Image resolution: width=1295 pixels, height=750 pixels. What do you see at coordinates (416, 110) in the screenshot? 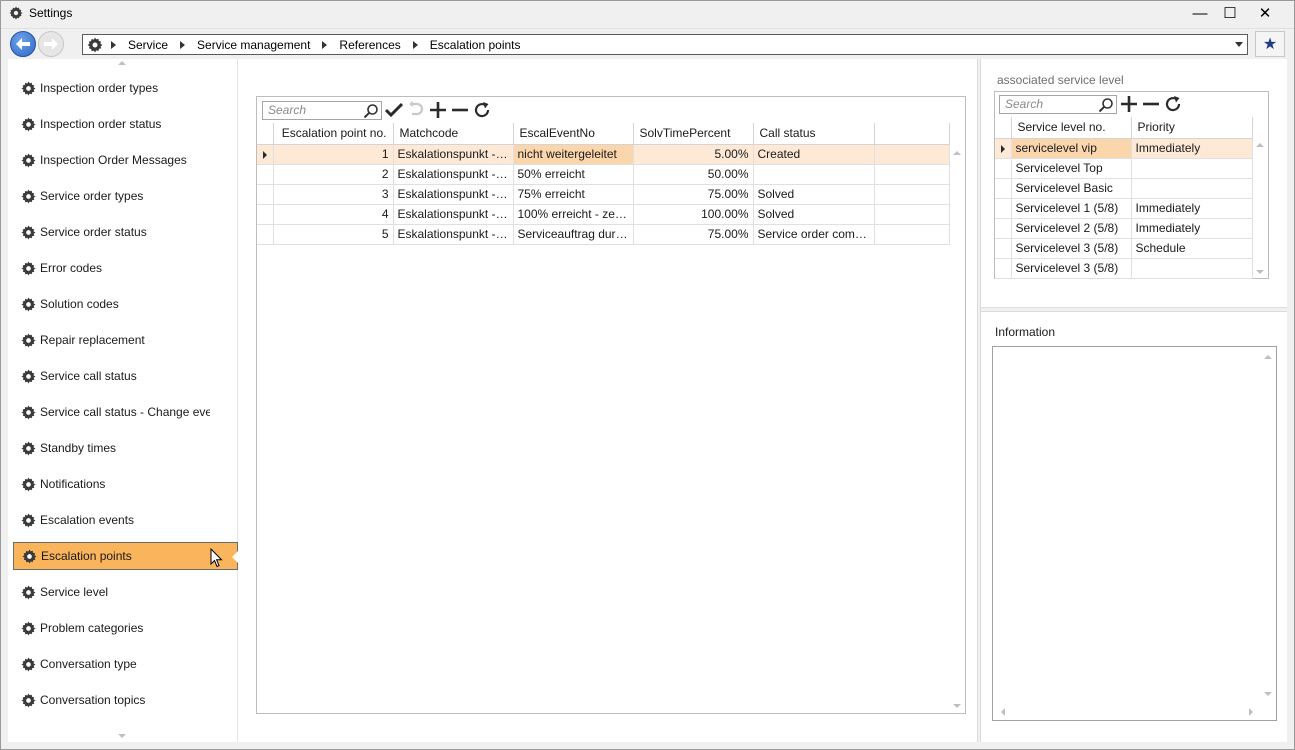
I see `undo-button` at bounding box center [416, 110].